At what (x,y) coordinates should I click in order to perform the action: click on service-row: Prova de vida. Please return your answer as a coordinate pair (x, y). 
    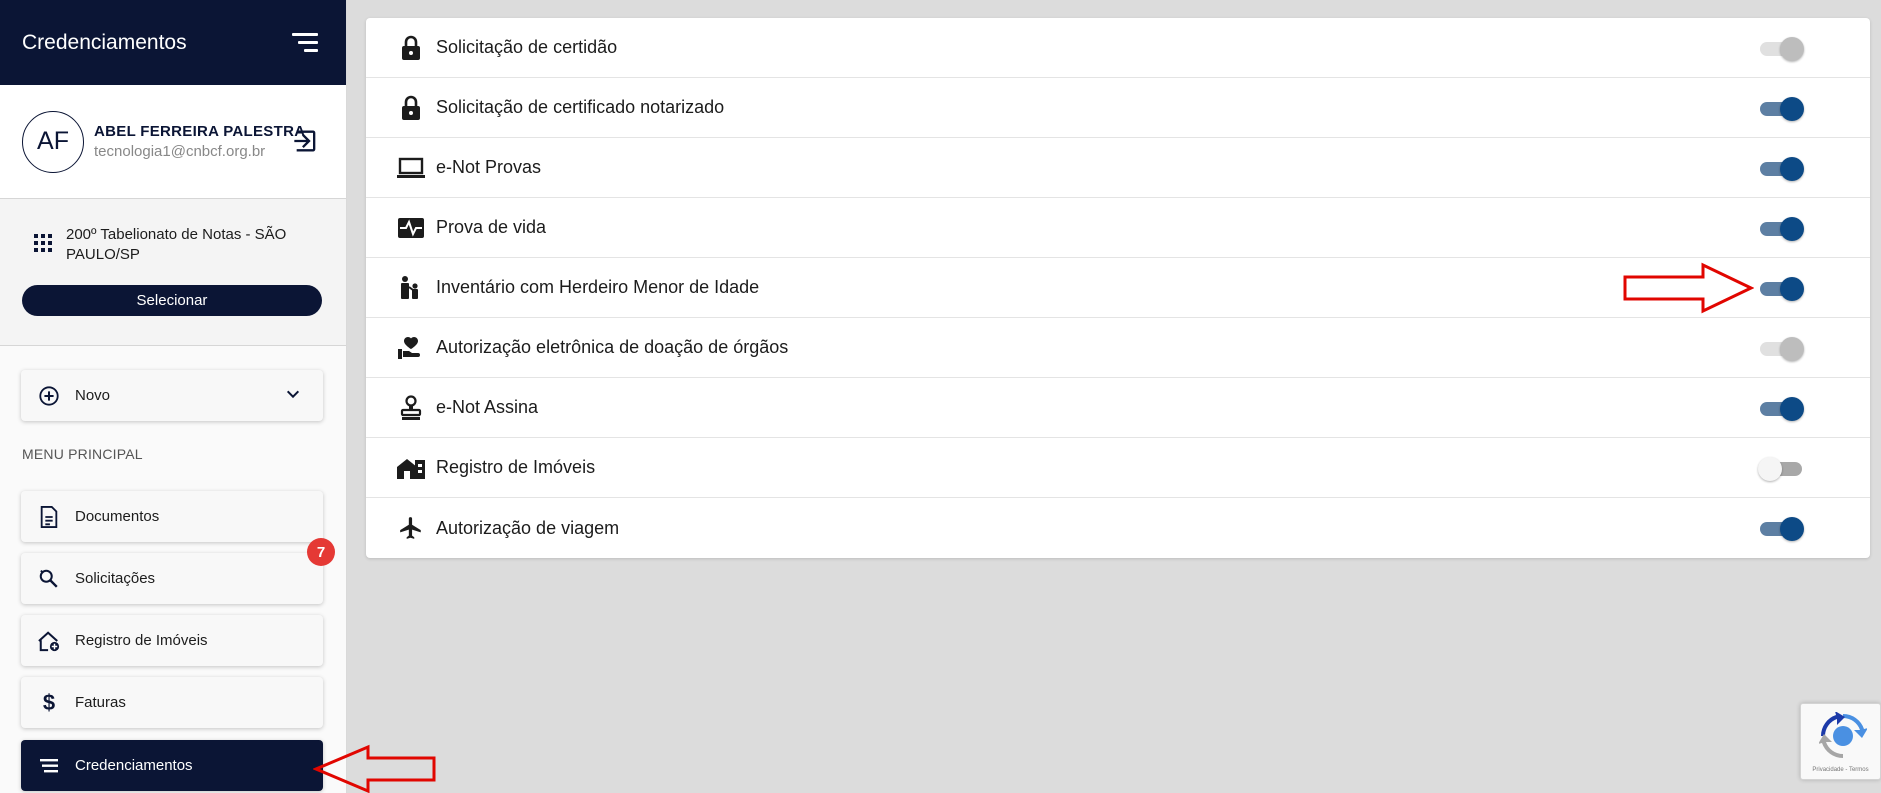
    Looking at the image, I should click on (1118, 228).